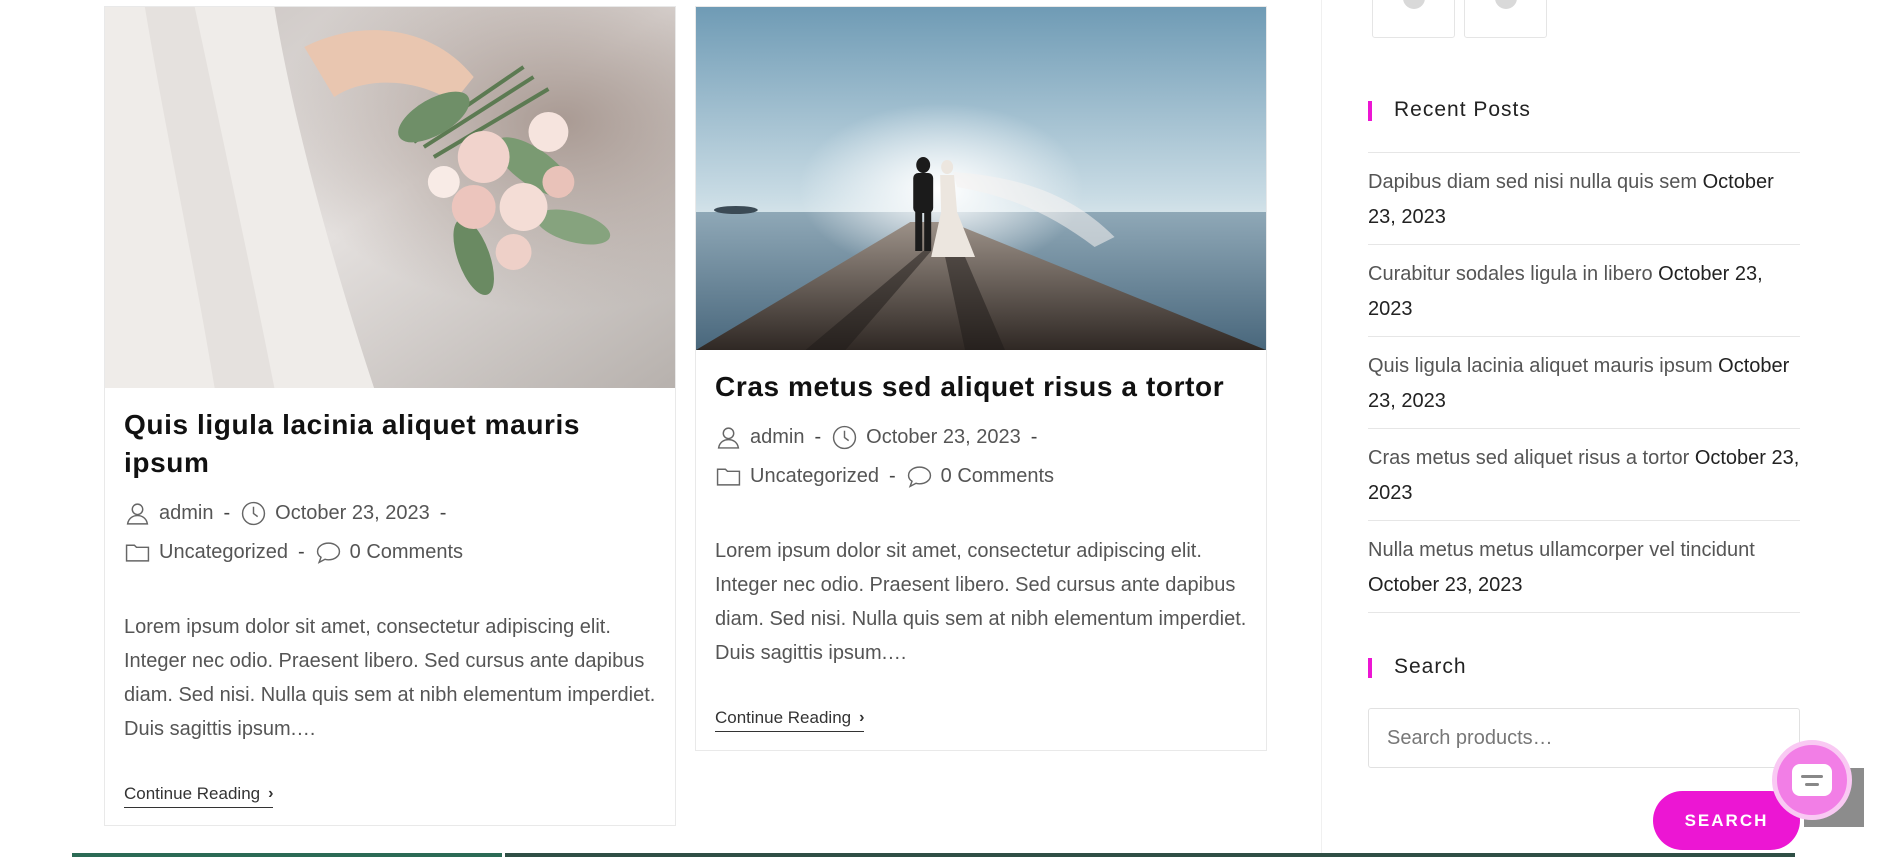 The width and height of the screenshot is (1887, 857). What do you see at coordinates (1584, 738) in the screenshot?
I see `search-input` at bounding box center [1584, 738].